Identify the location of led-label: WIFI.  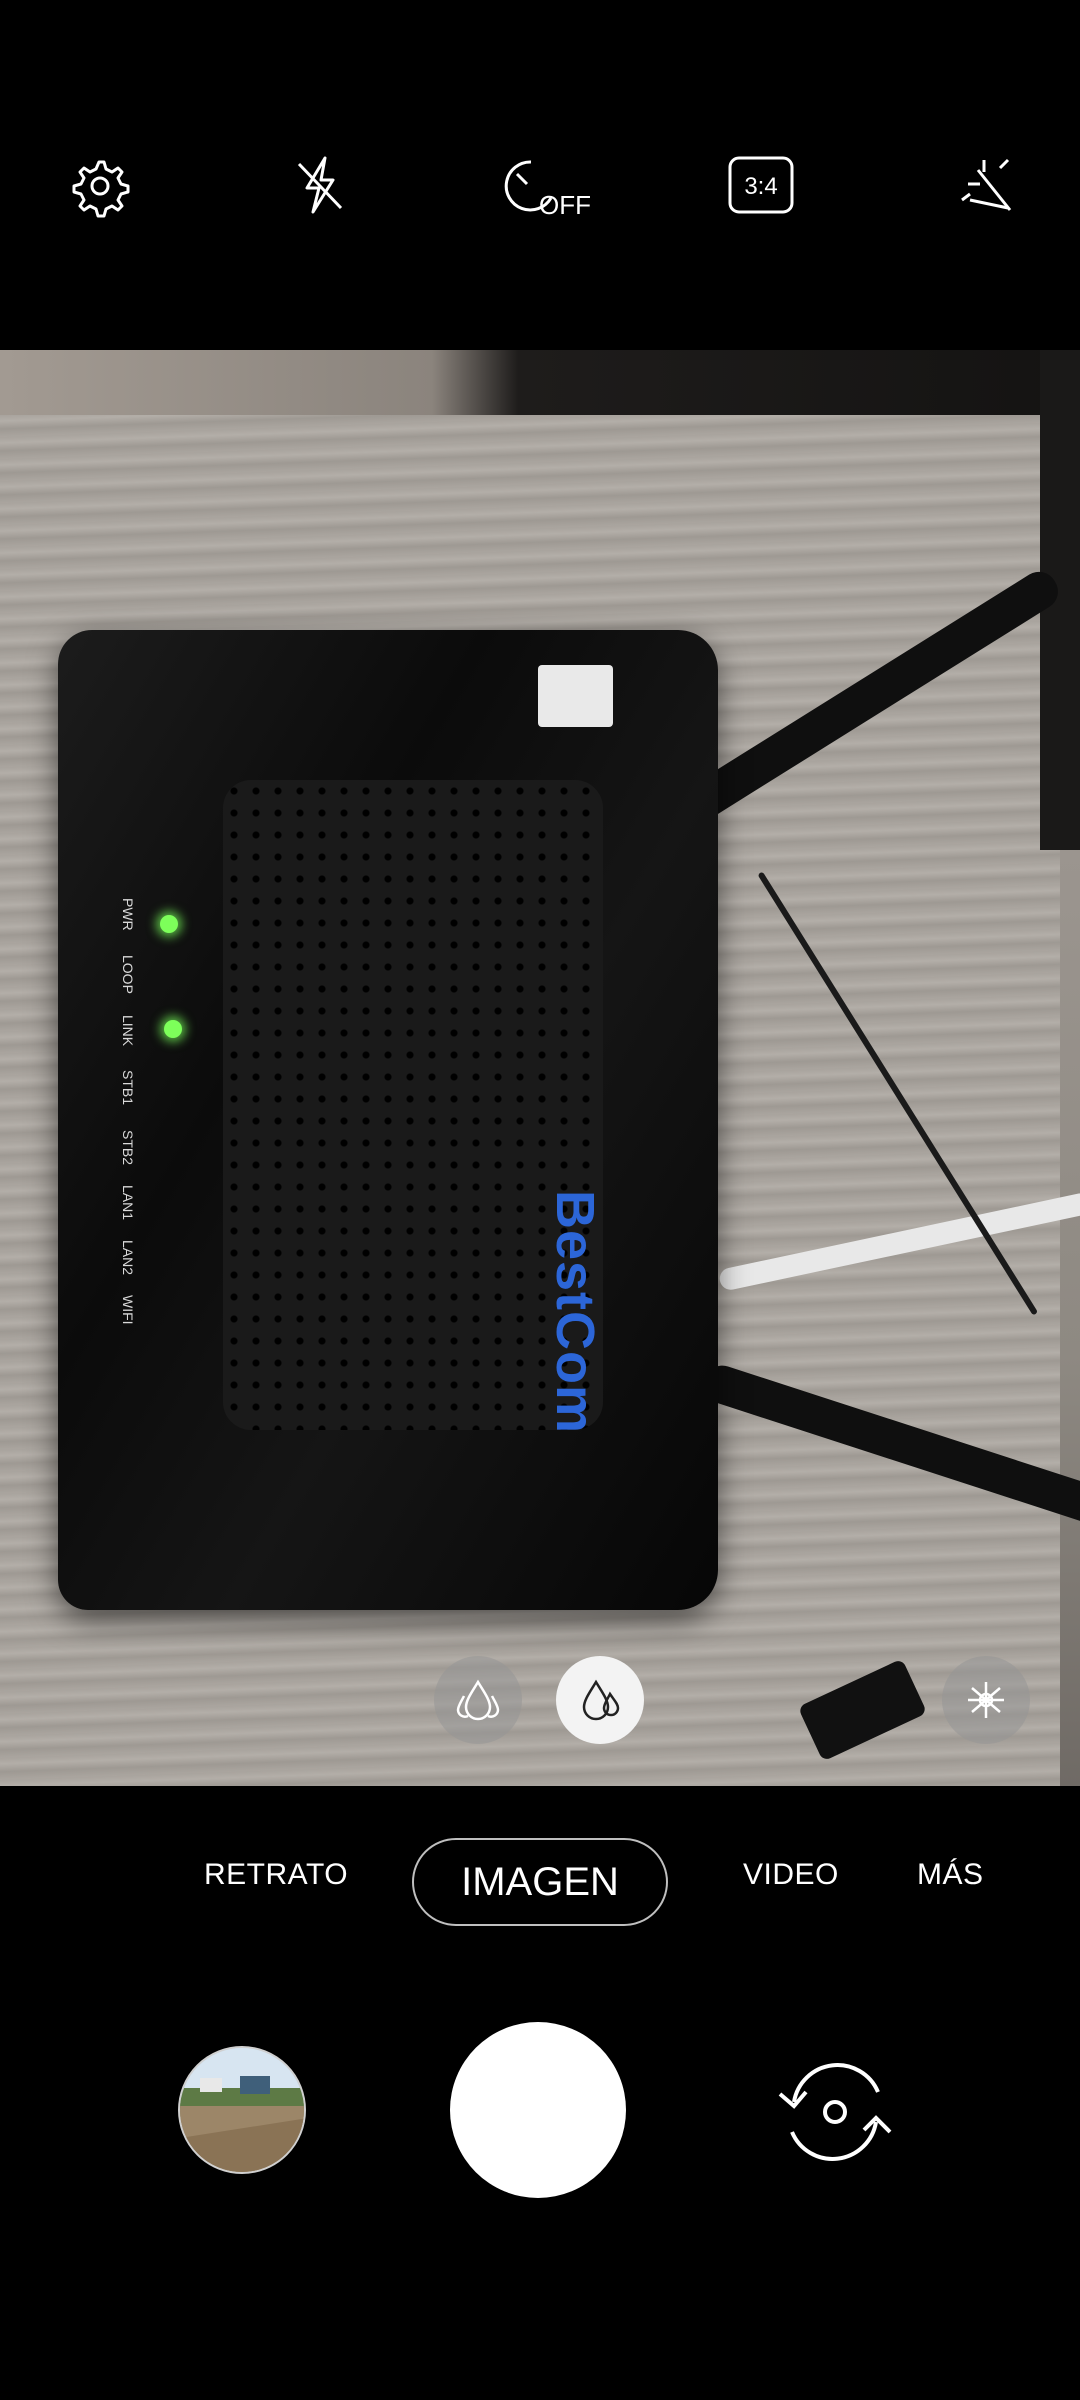
(128, 1310).